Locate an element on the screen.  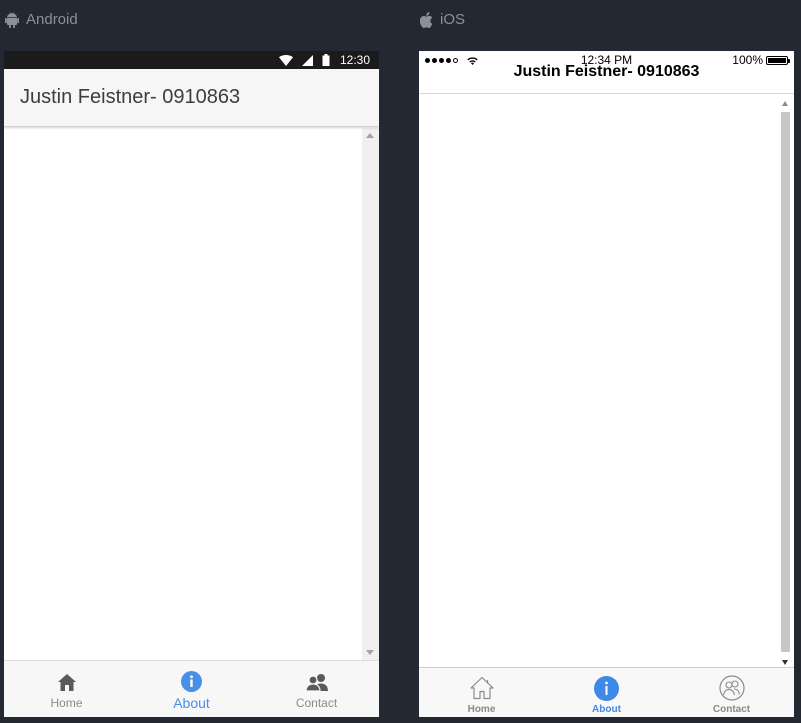
apple-icon is located at coordinates (426, 19).